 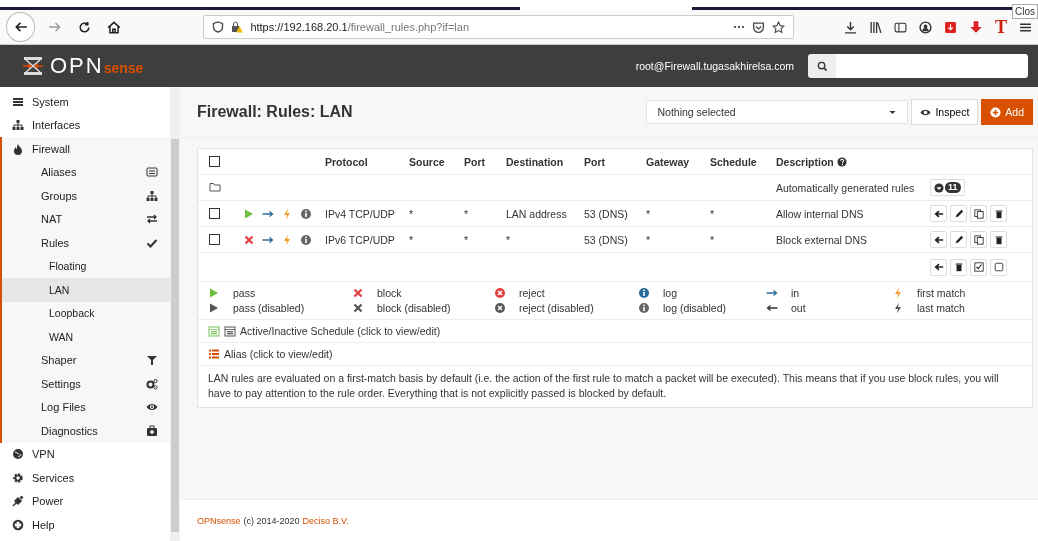 I want to click on inspect-button: Inspect, so click(x=945, y=112).